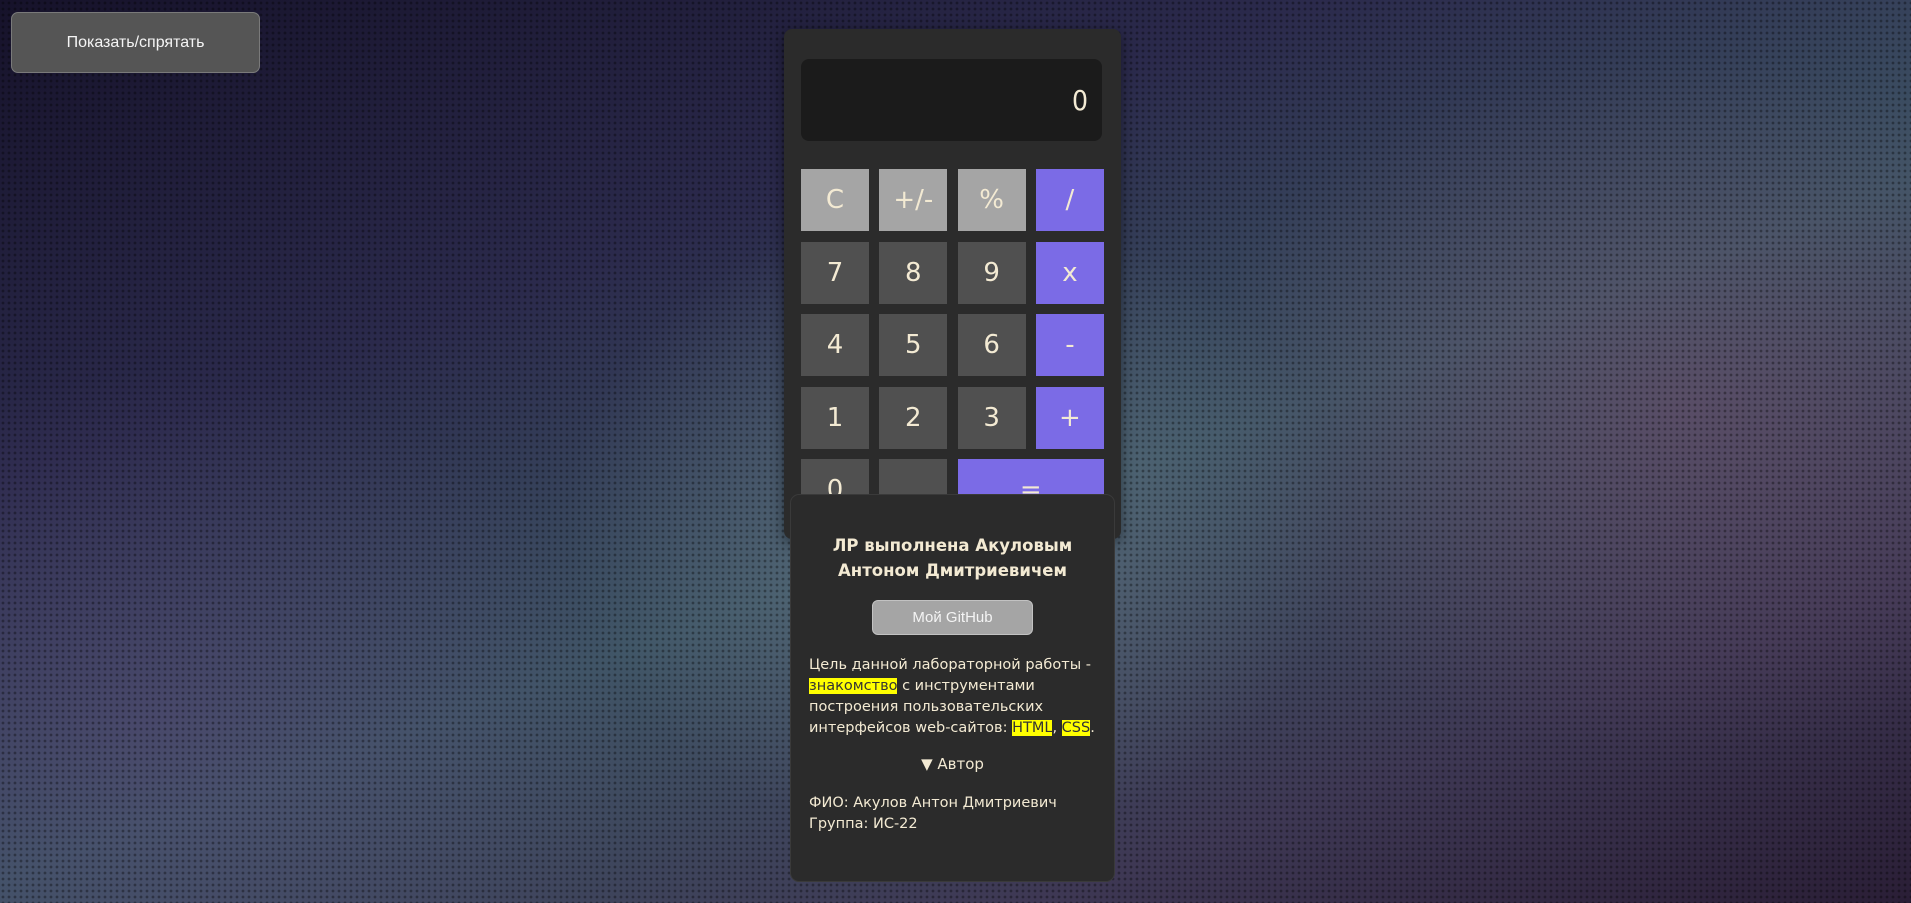 The width and height of the screenshot is (1911, 903). What do you see at coordinates (1069, 200) in the screenshot?
I see `divide-key: /` at bounding box center [1069, 200].